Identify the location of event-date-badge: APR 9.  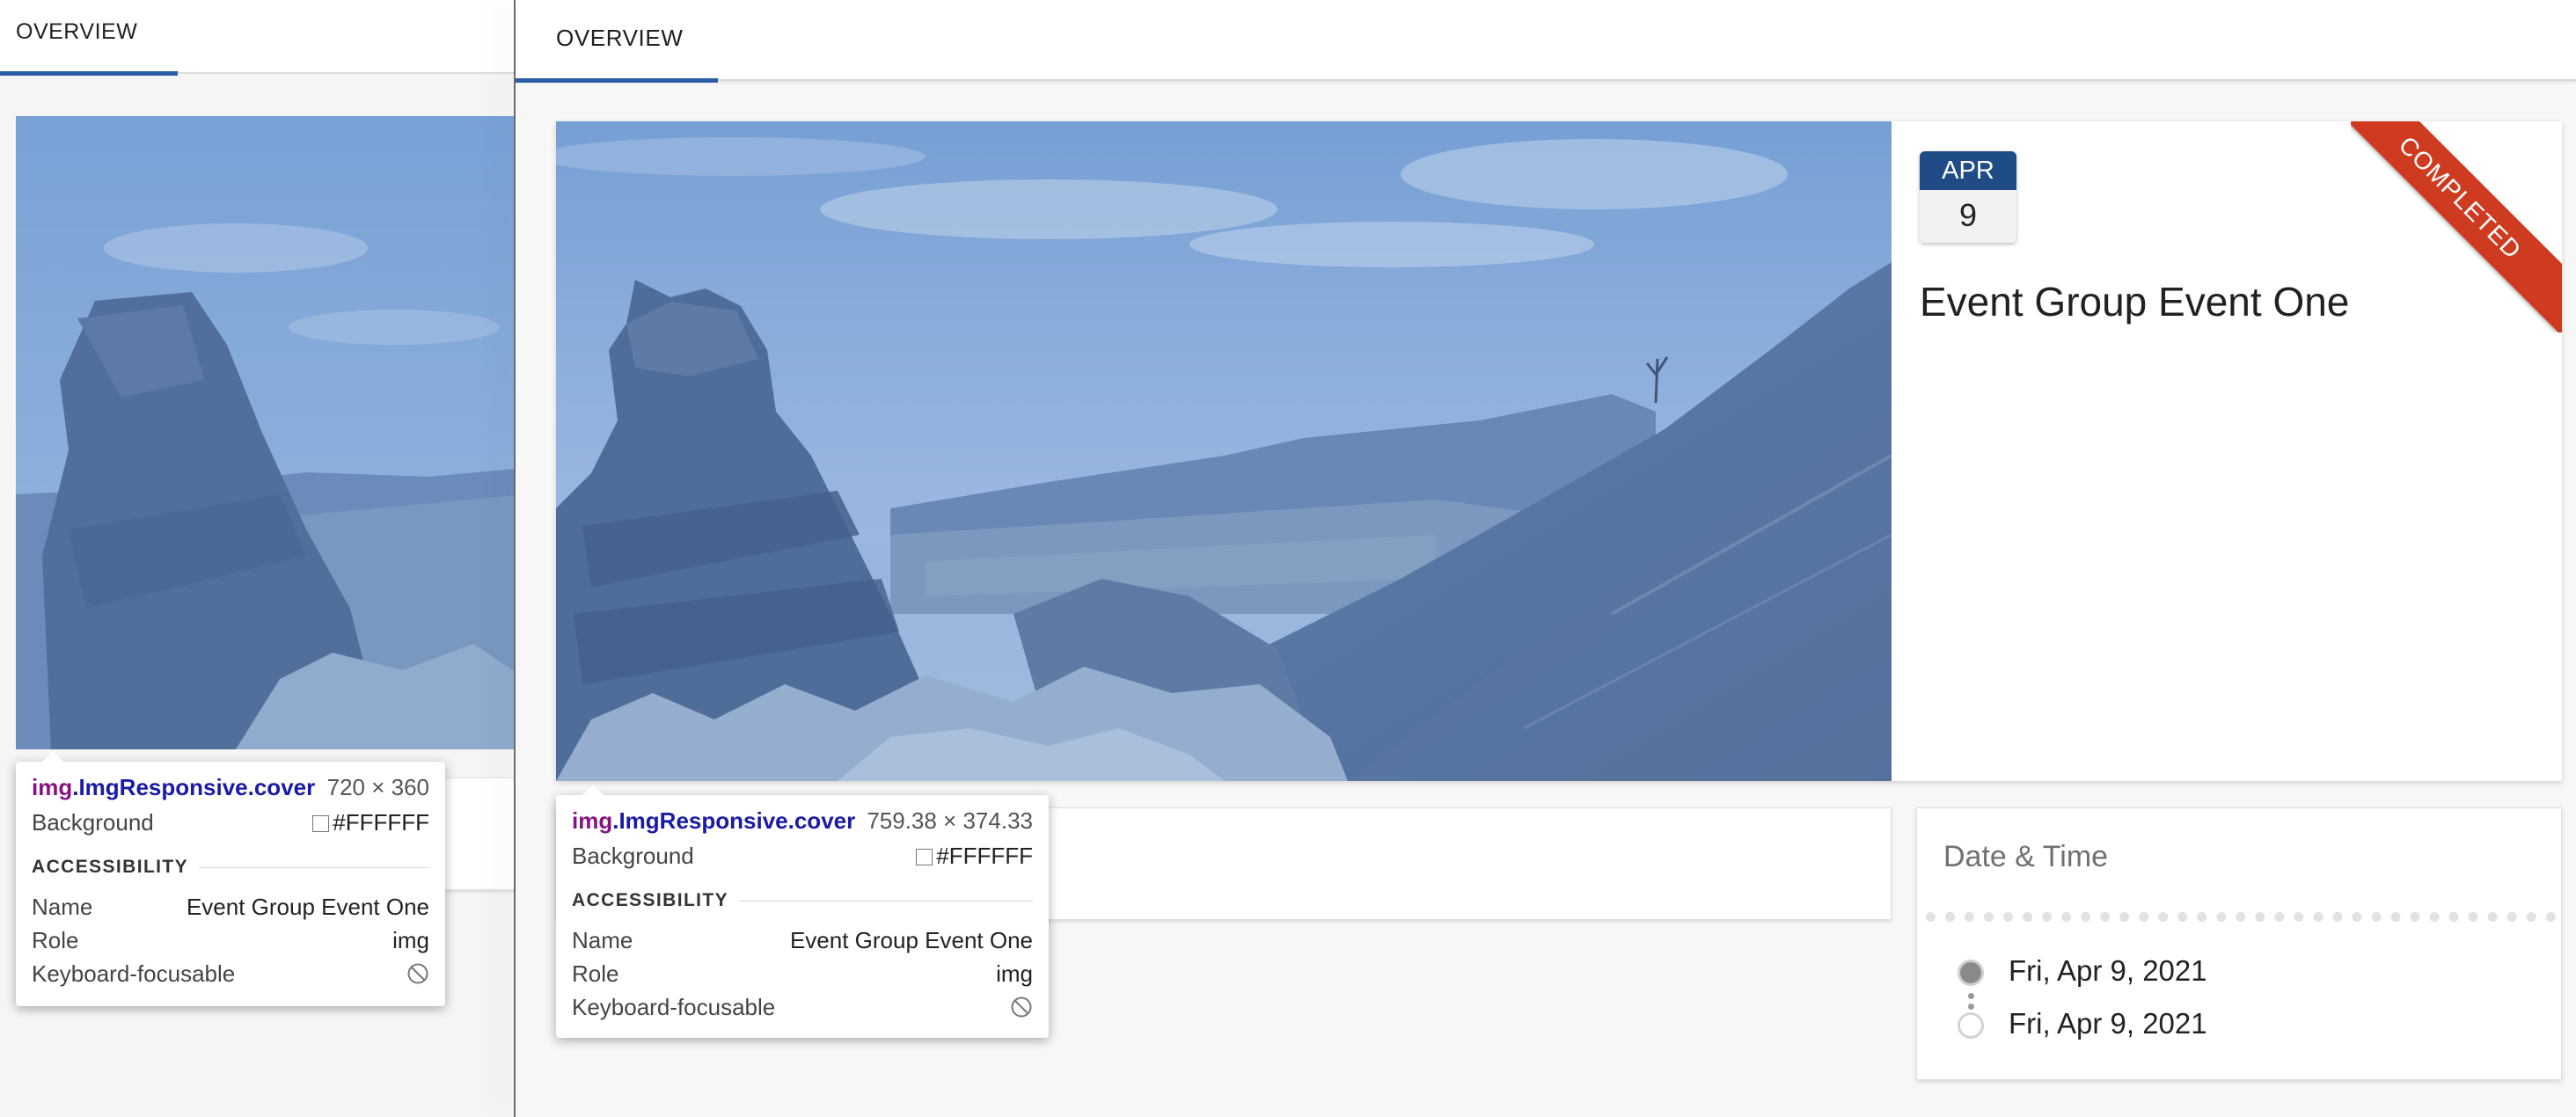
(1968, 197).